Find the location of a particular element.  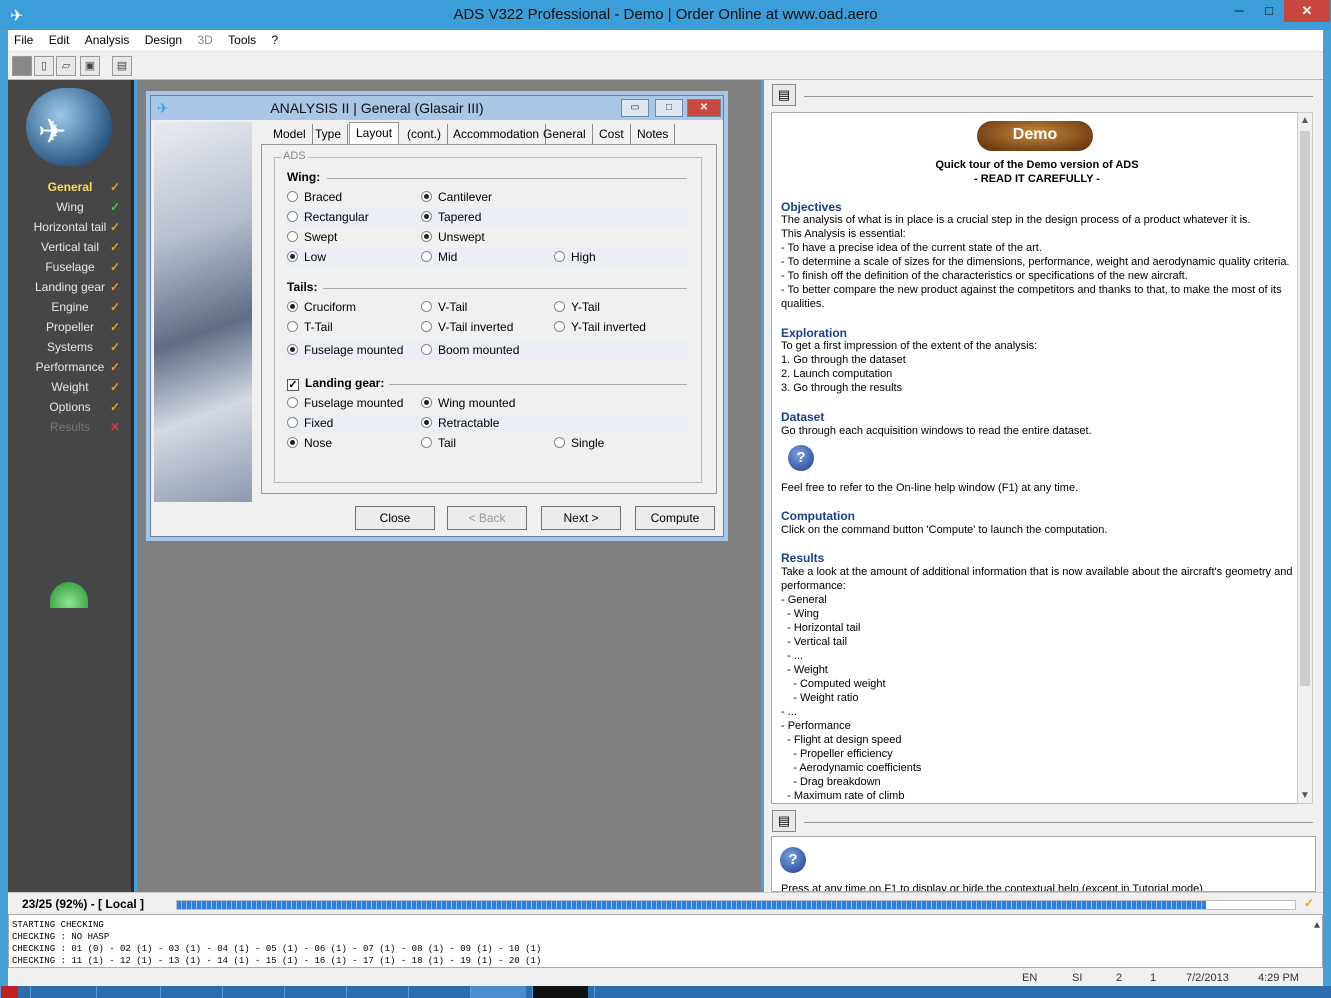

dialog-maximize-button: □ is located at coordinates (669, 108).